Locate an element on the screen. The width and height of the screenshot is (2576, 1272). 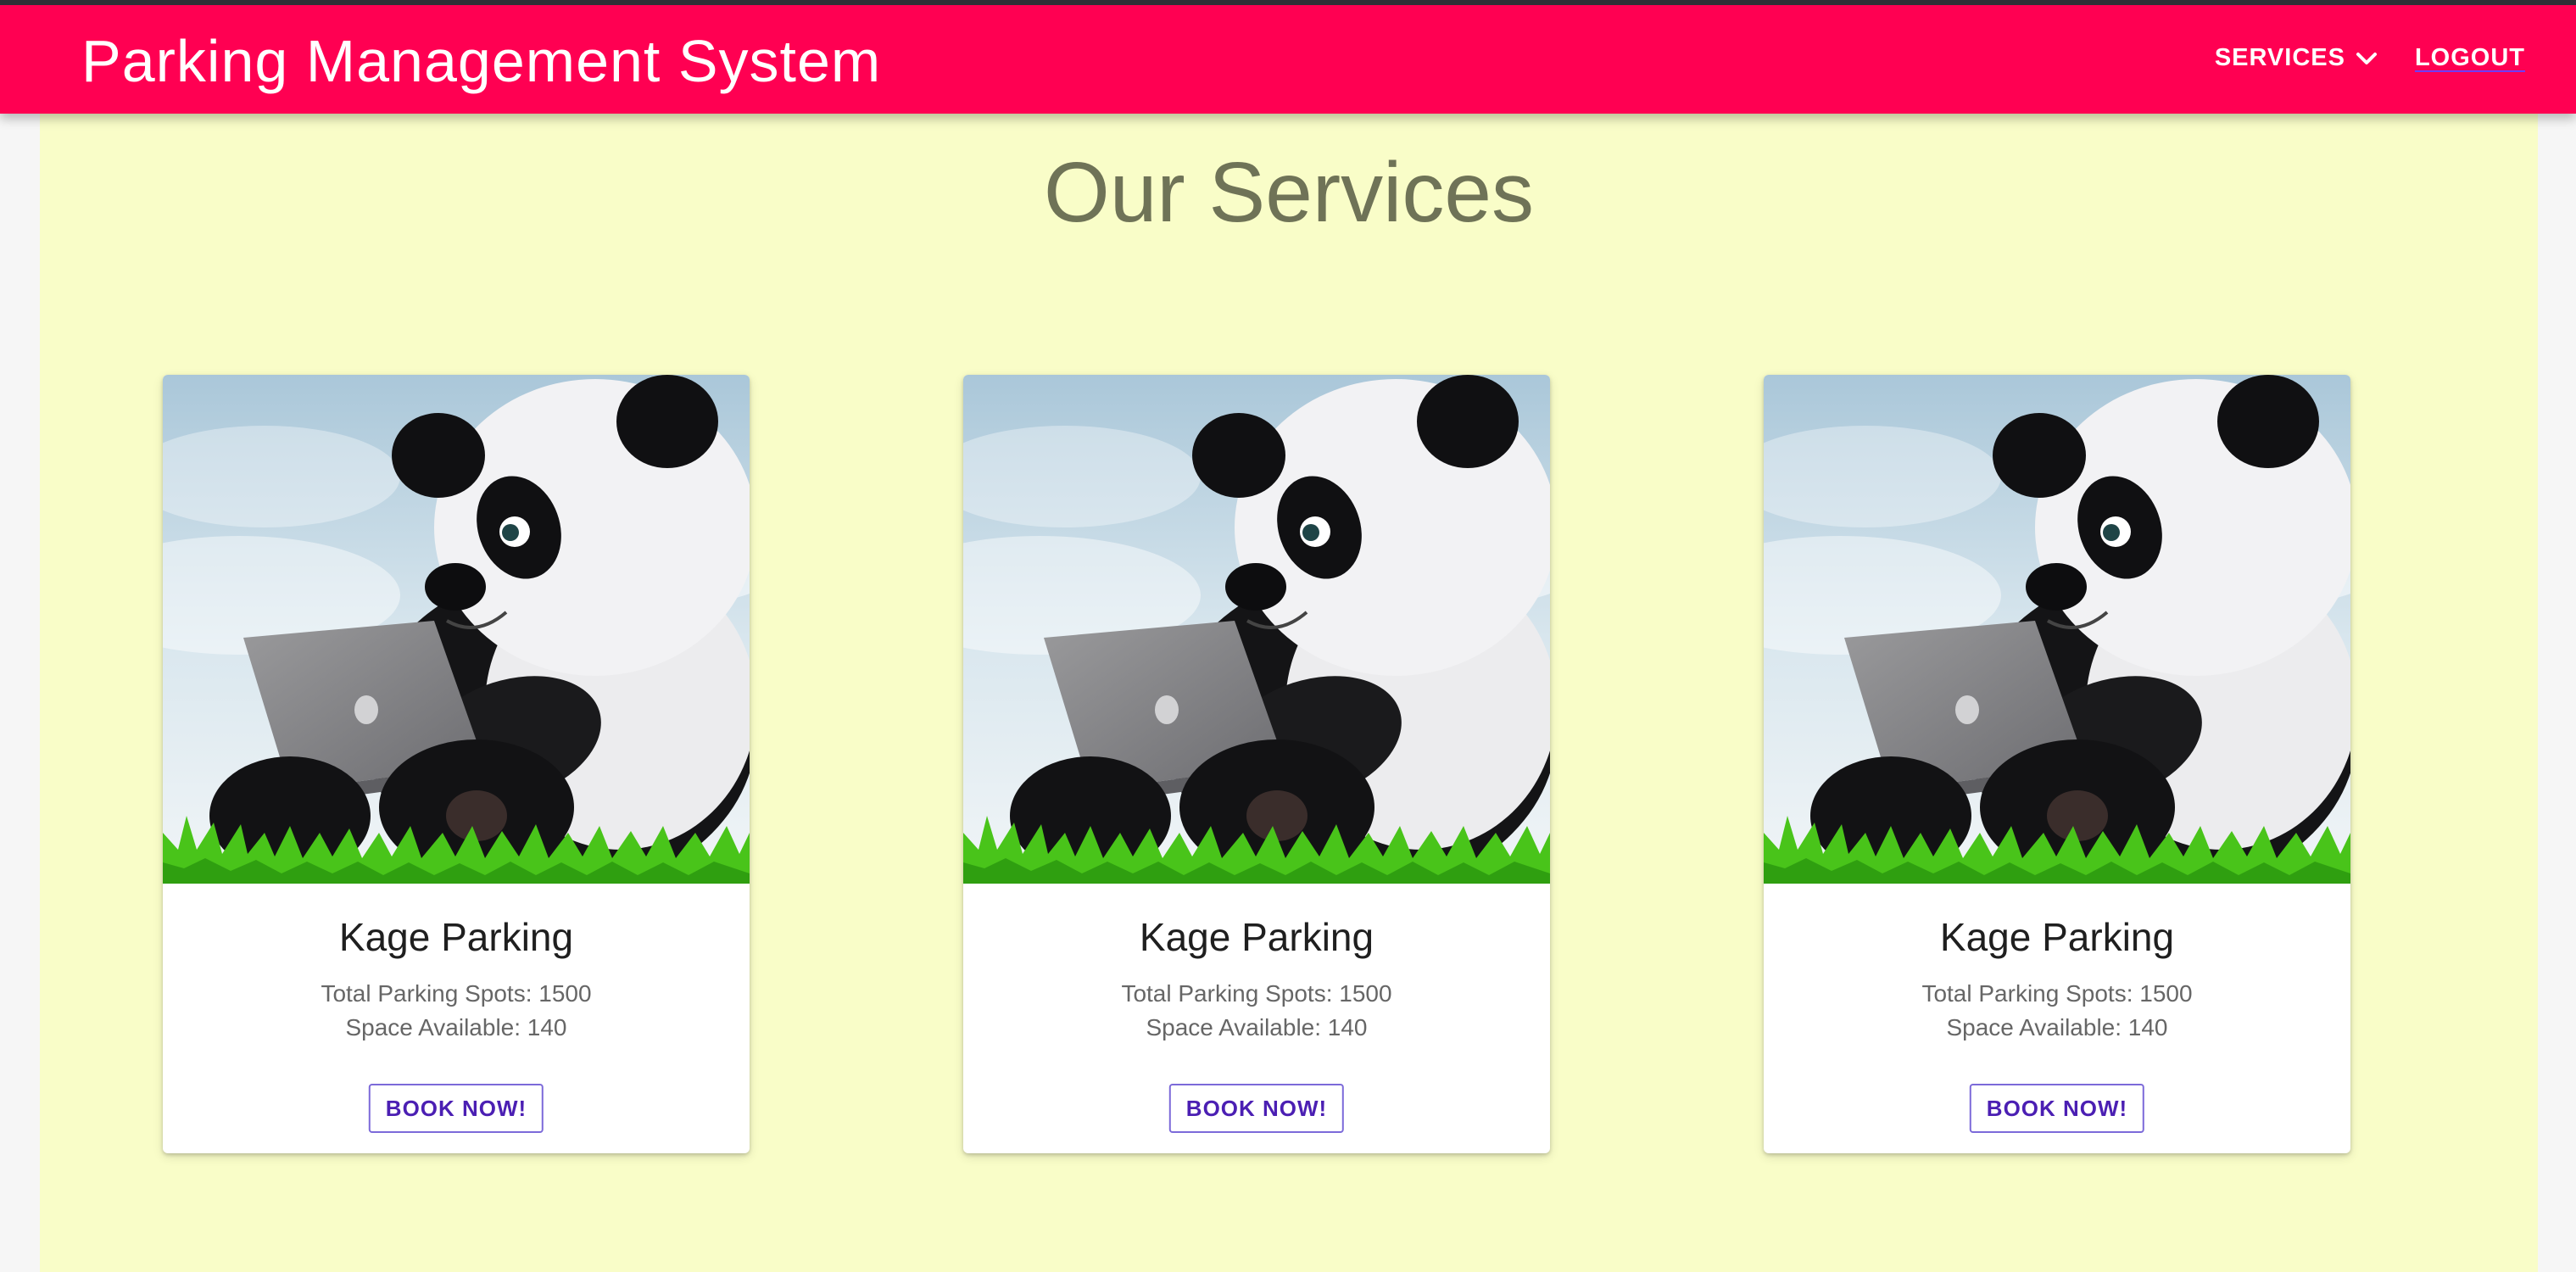
app-title: Parking Management System is located at coordinates (482, 61).